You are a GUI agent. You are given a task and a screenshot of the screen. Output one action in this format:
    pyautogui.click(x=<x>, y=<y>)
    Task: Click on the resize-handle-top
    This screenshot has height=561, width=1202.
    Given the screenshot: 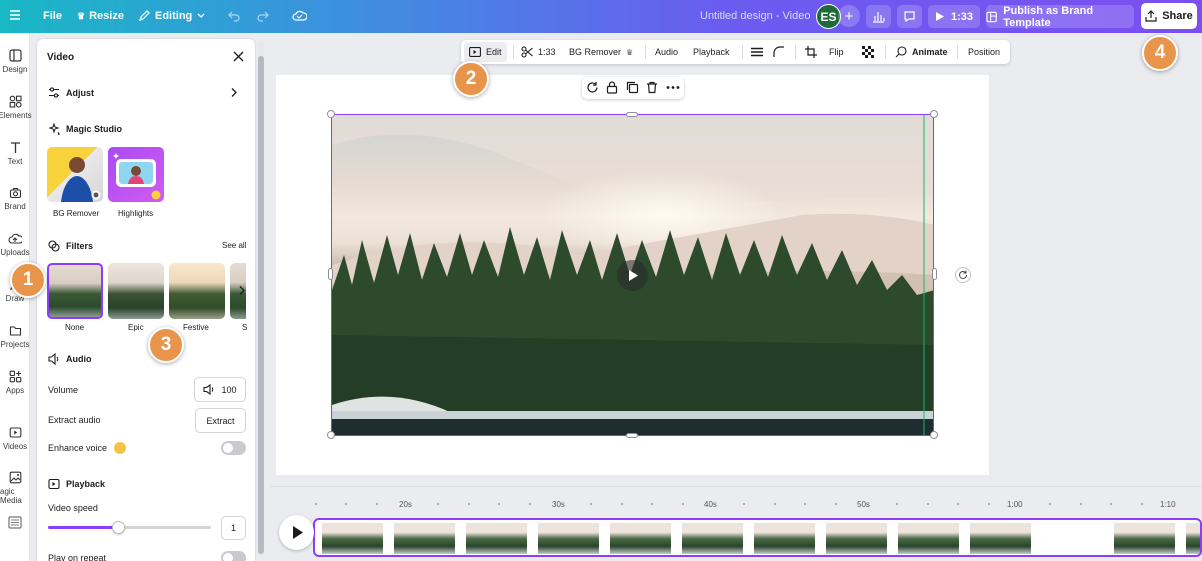 What is the action you would take?
    pyautogui.click(x=632, y=114)
    